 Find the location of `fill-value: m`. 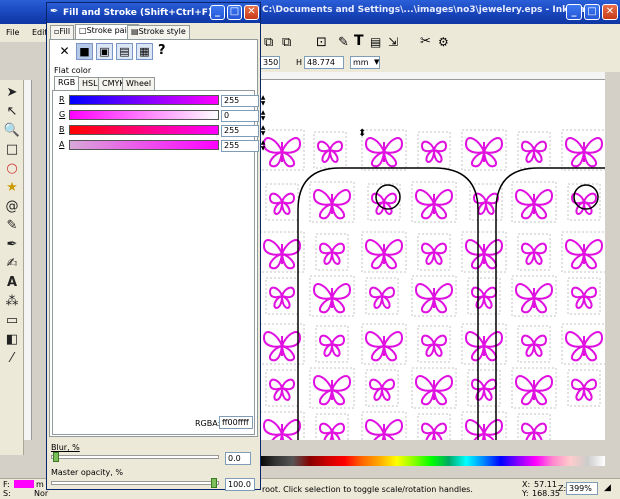

fill-value: m is located at coordinates (40, 484).